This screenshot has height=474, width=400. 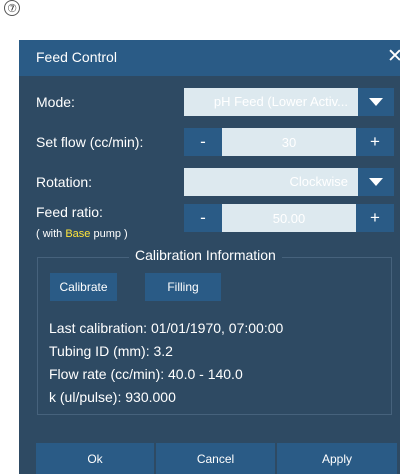 What do you see at coordinates (64, 182) in the screenshot?
I see `rotation-label: Rotation:` at bounding box center [64, 182].